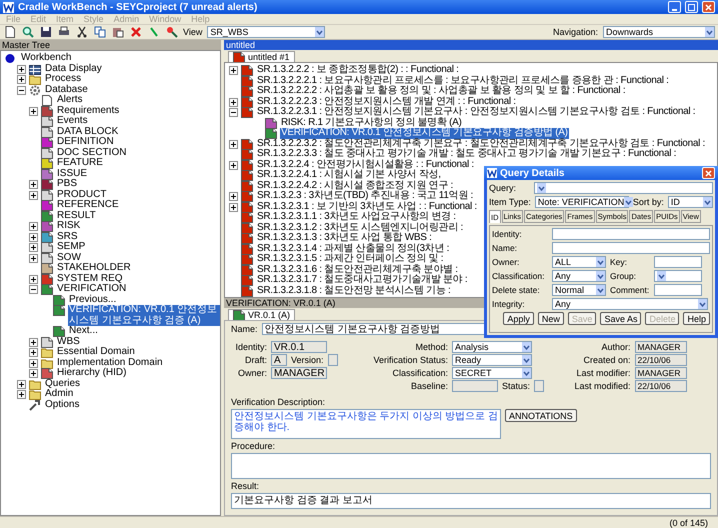  Describe the element at coordinates (350, 259) in the screenshot. I see `list-item: SR.1.3.2.3.1.5 : 과제간 인터페이스 정의 및 :` at that location.